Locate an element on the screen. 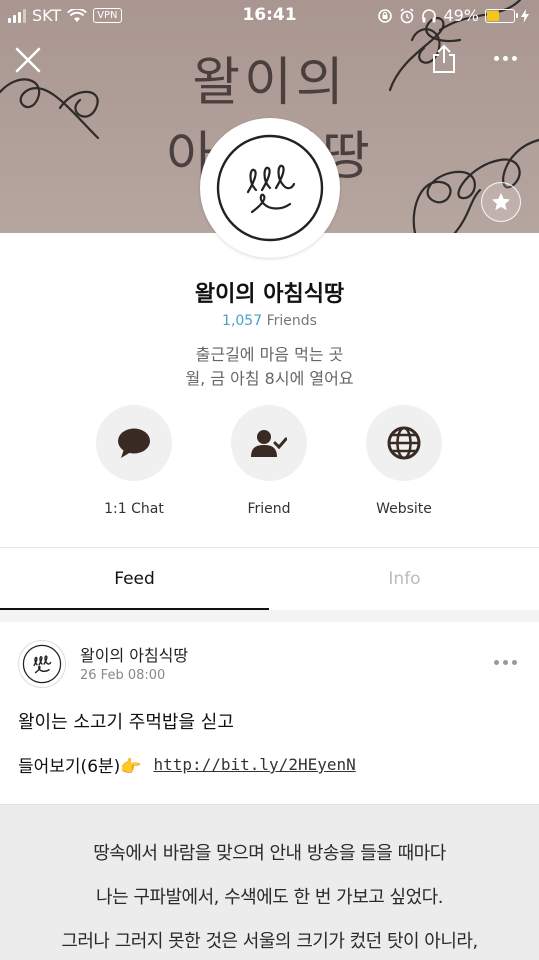  chat-button-circle is located at coordinates (134, 443).